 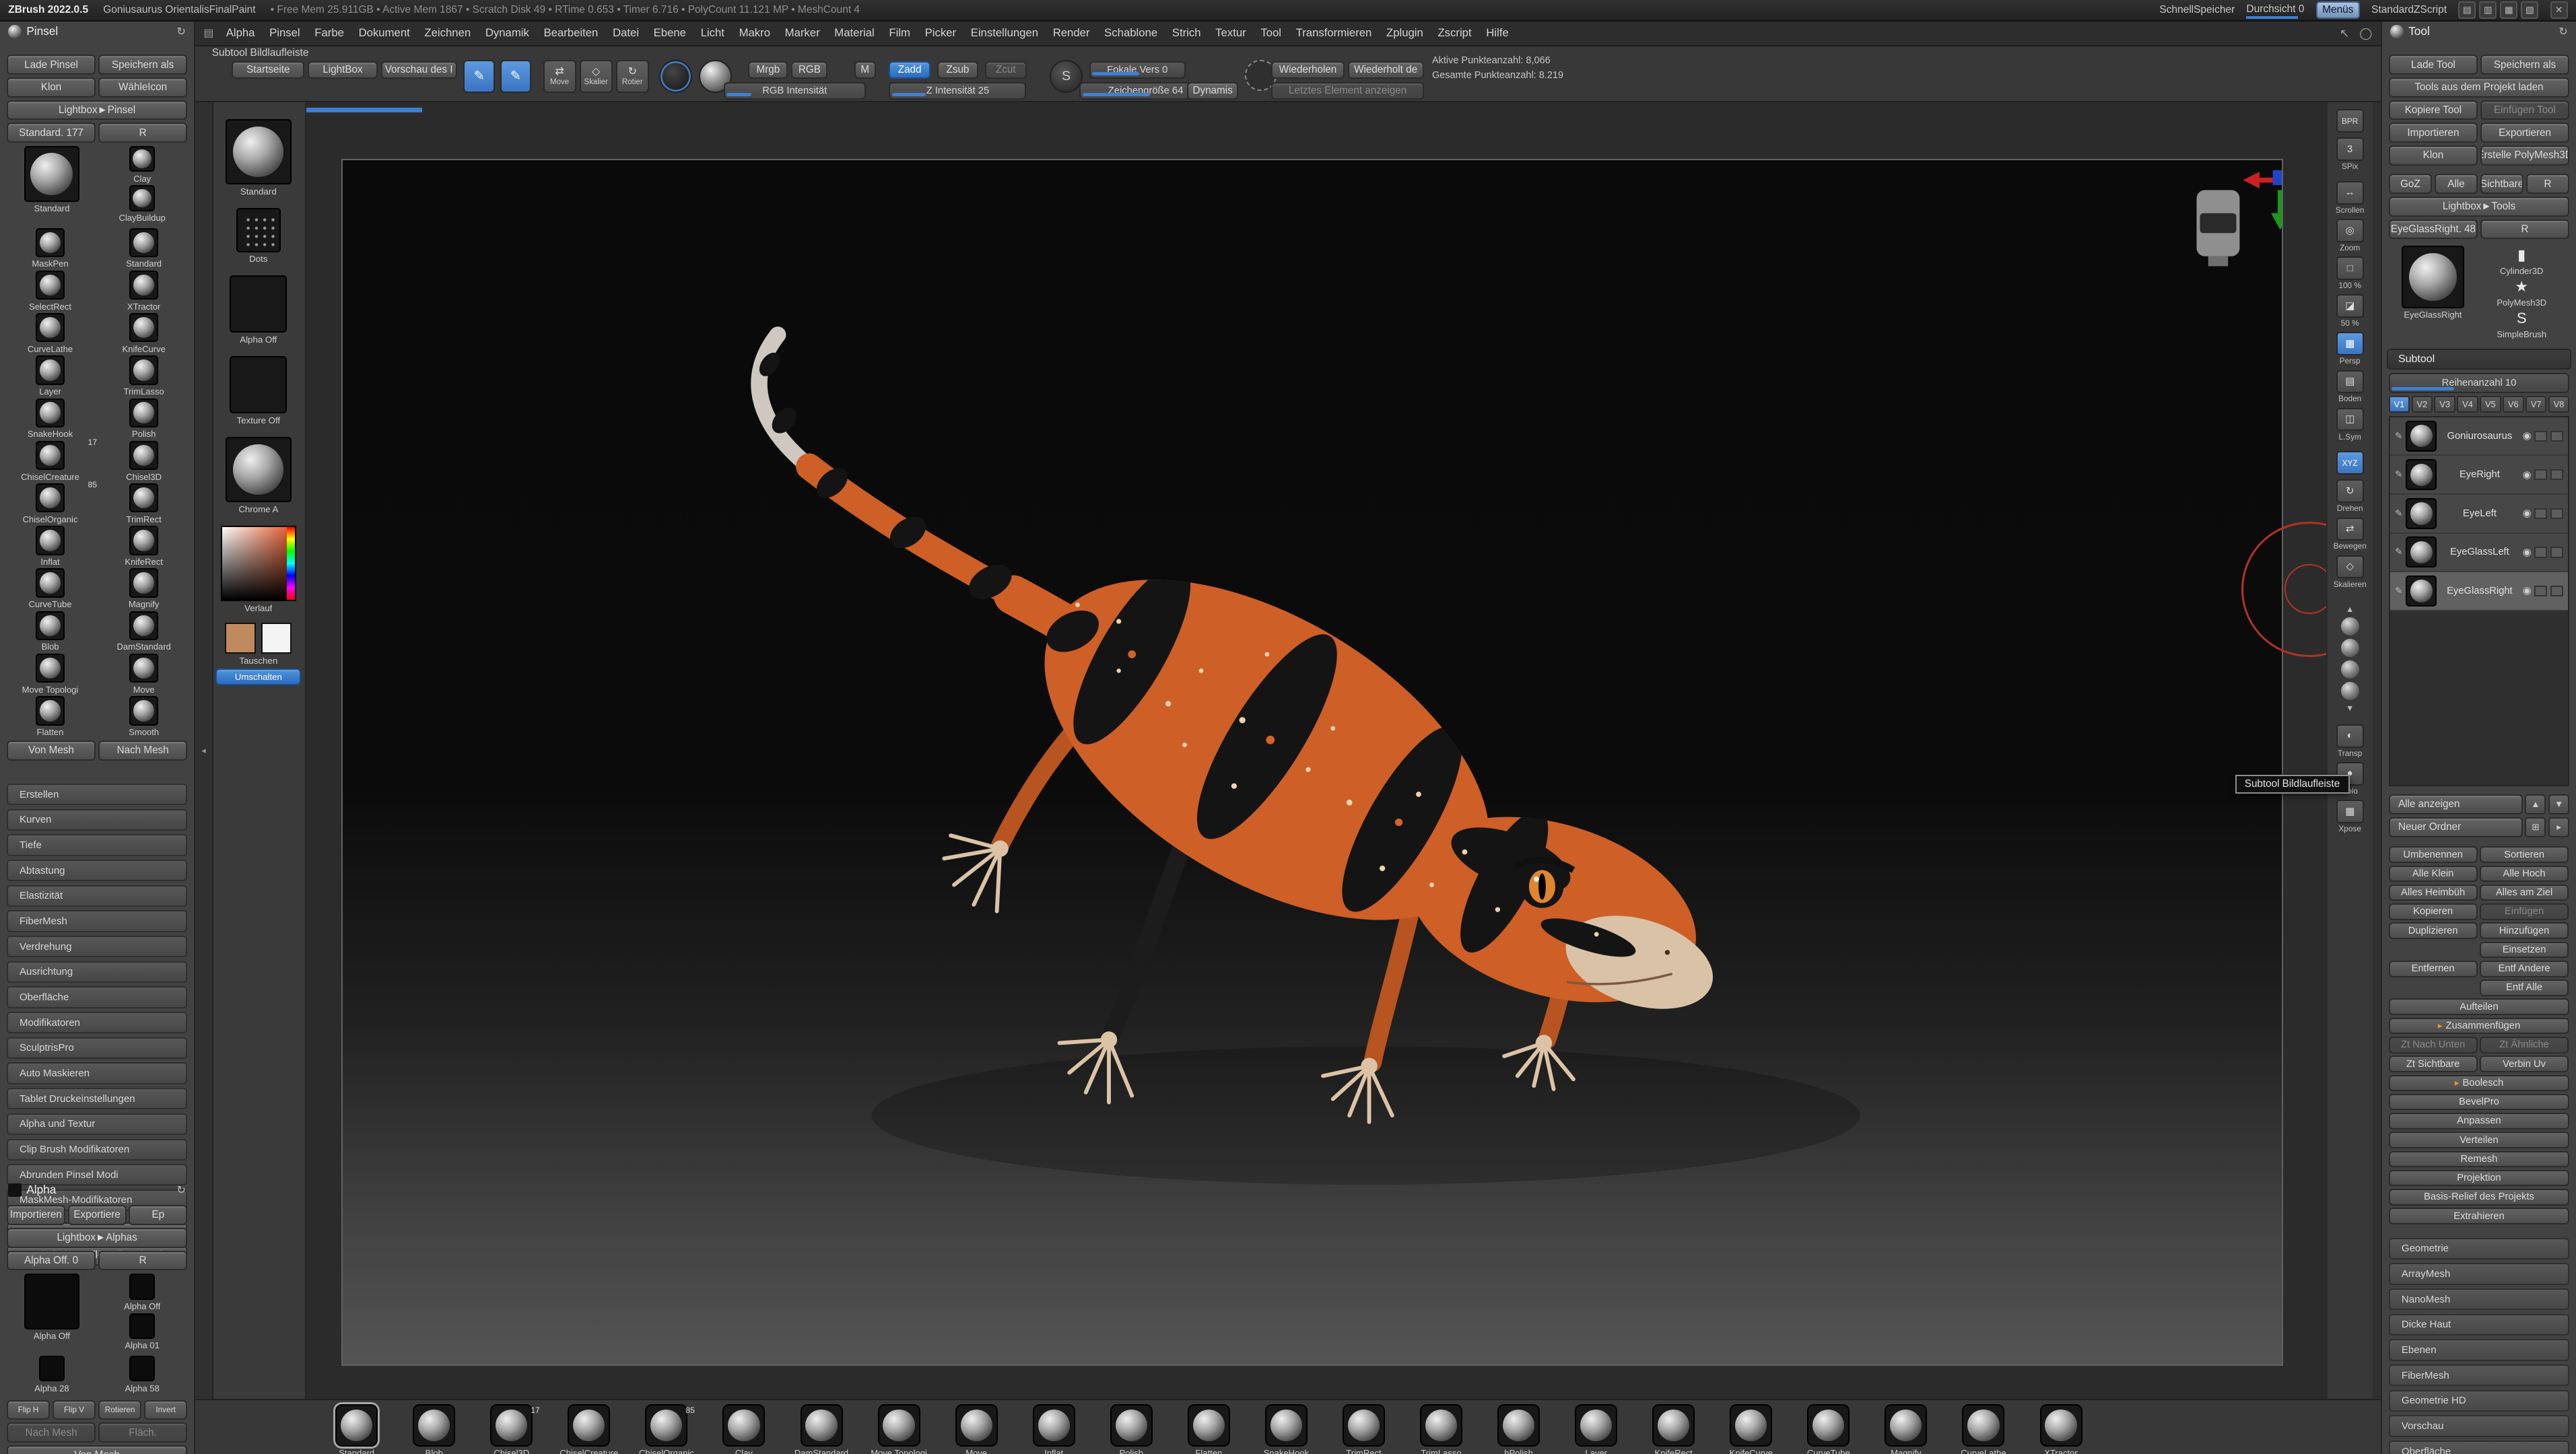 I want to click on texture-selector, so click(x=258, y=385).